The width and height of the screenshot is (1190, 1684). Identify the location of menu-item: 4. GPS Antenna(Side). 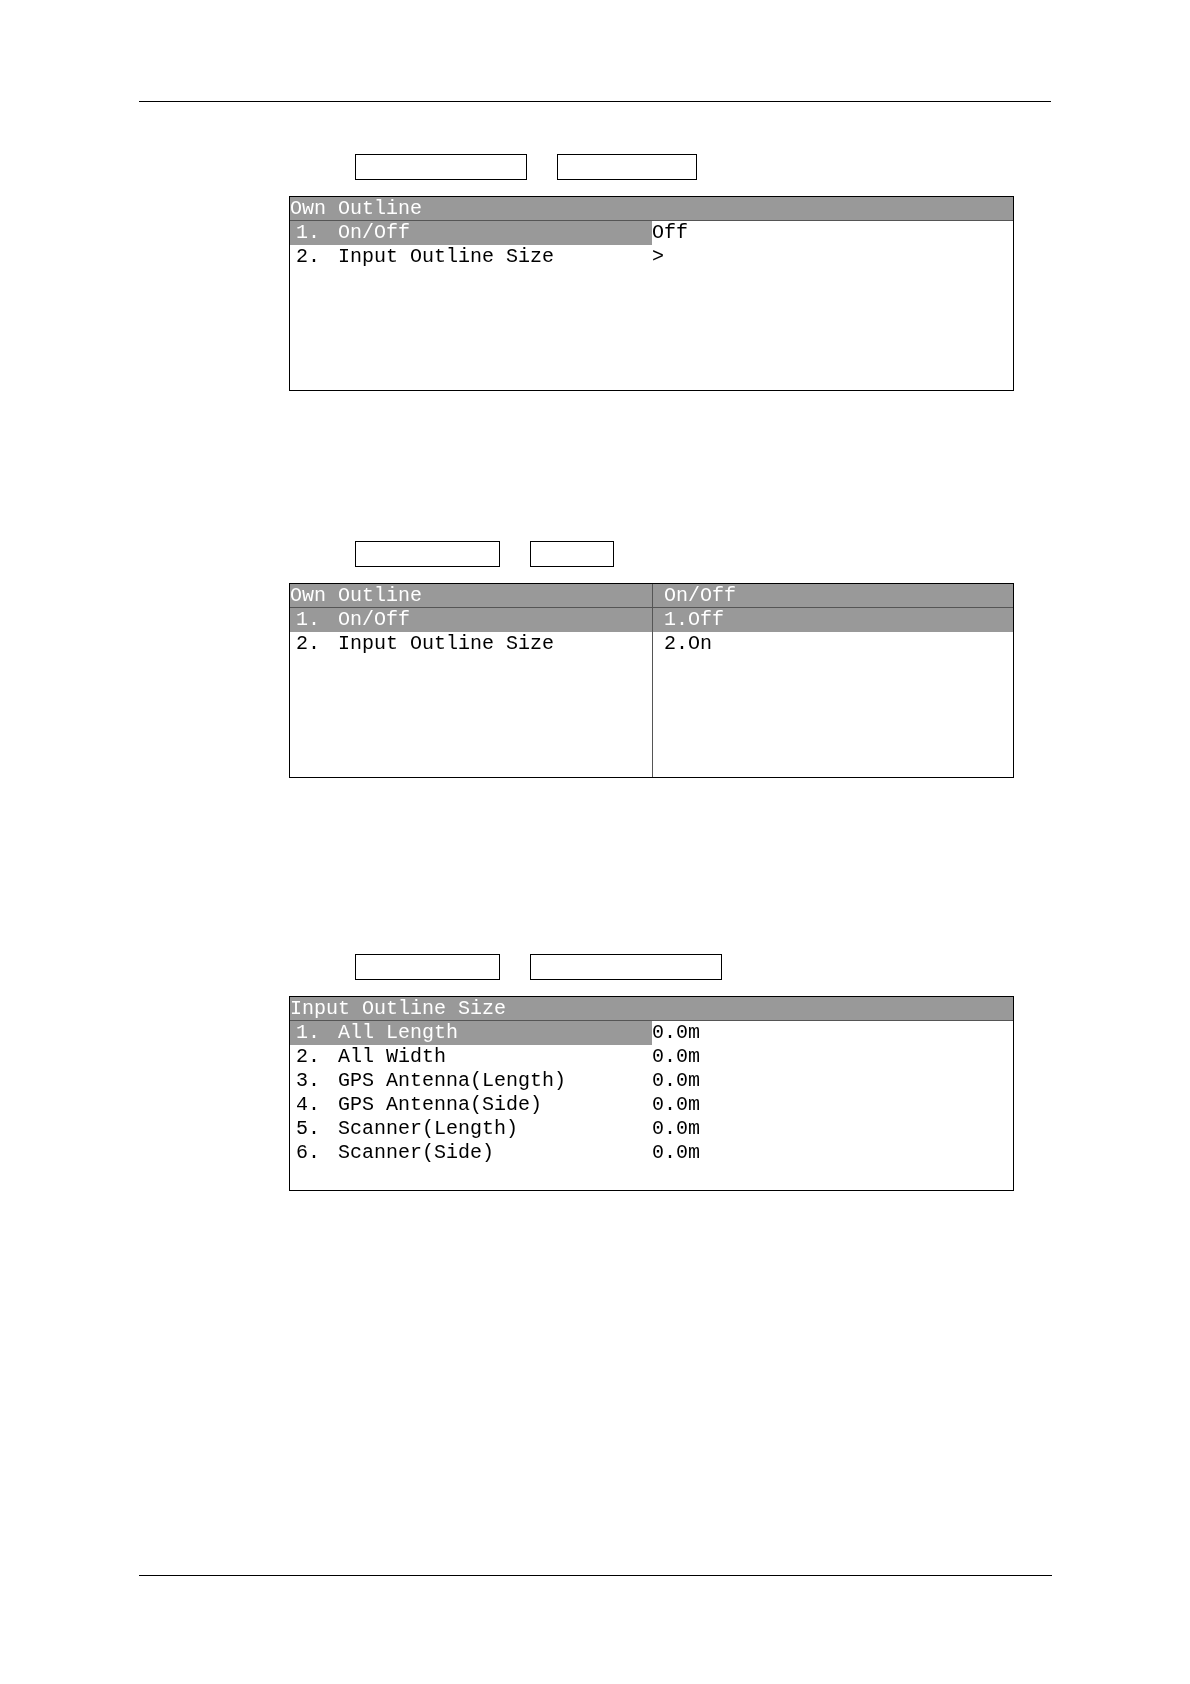
(471, 1105).